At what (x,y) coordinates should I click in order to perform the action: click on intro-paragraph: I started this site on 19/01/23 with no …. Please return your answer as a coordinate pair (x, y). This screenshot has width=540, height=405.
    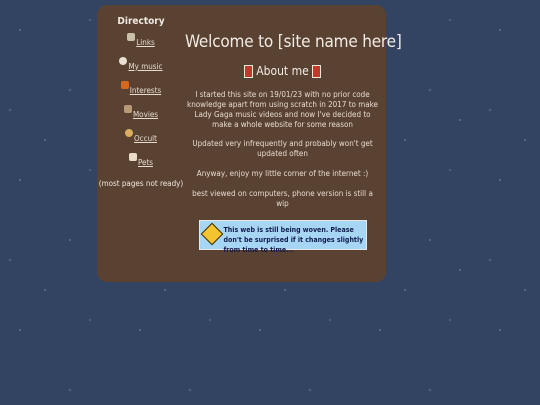
    Looking at the image, I should click on (282, 109).